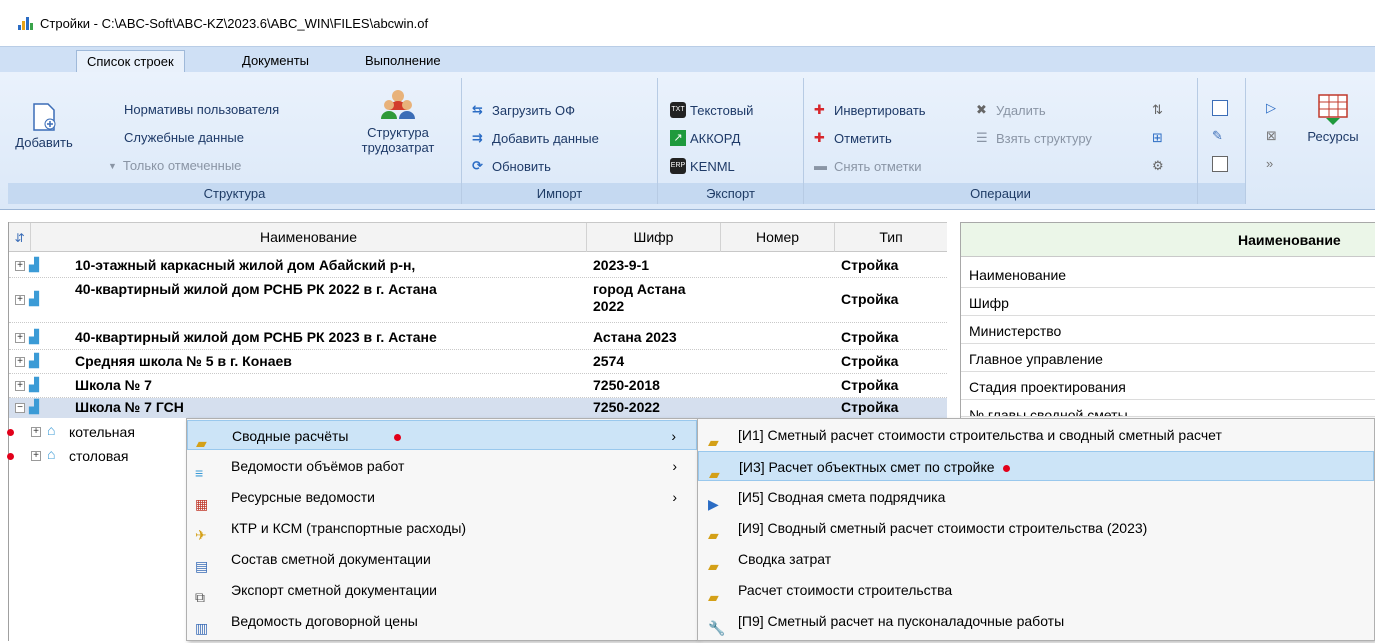 The width and height of the screenshot is (1375, 643). What do you see at coordinates (183, 361) in the screenshot?
I see `row-name: Средняя школа № 5 в г. Конаев` at bounding box center [183, 361].